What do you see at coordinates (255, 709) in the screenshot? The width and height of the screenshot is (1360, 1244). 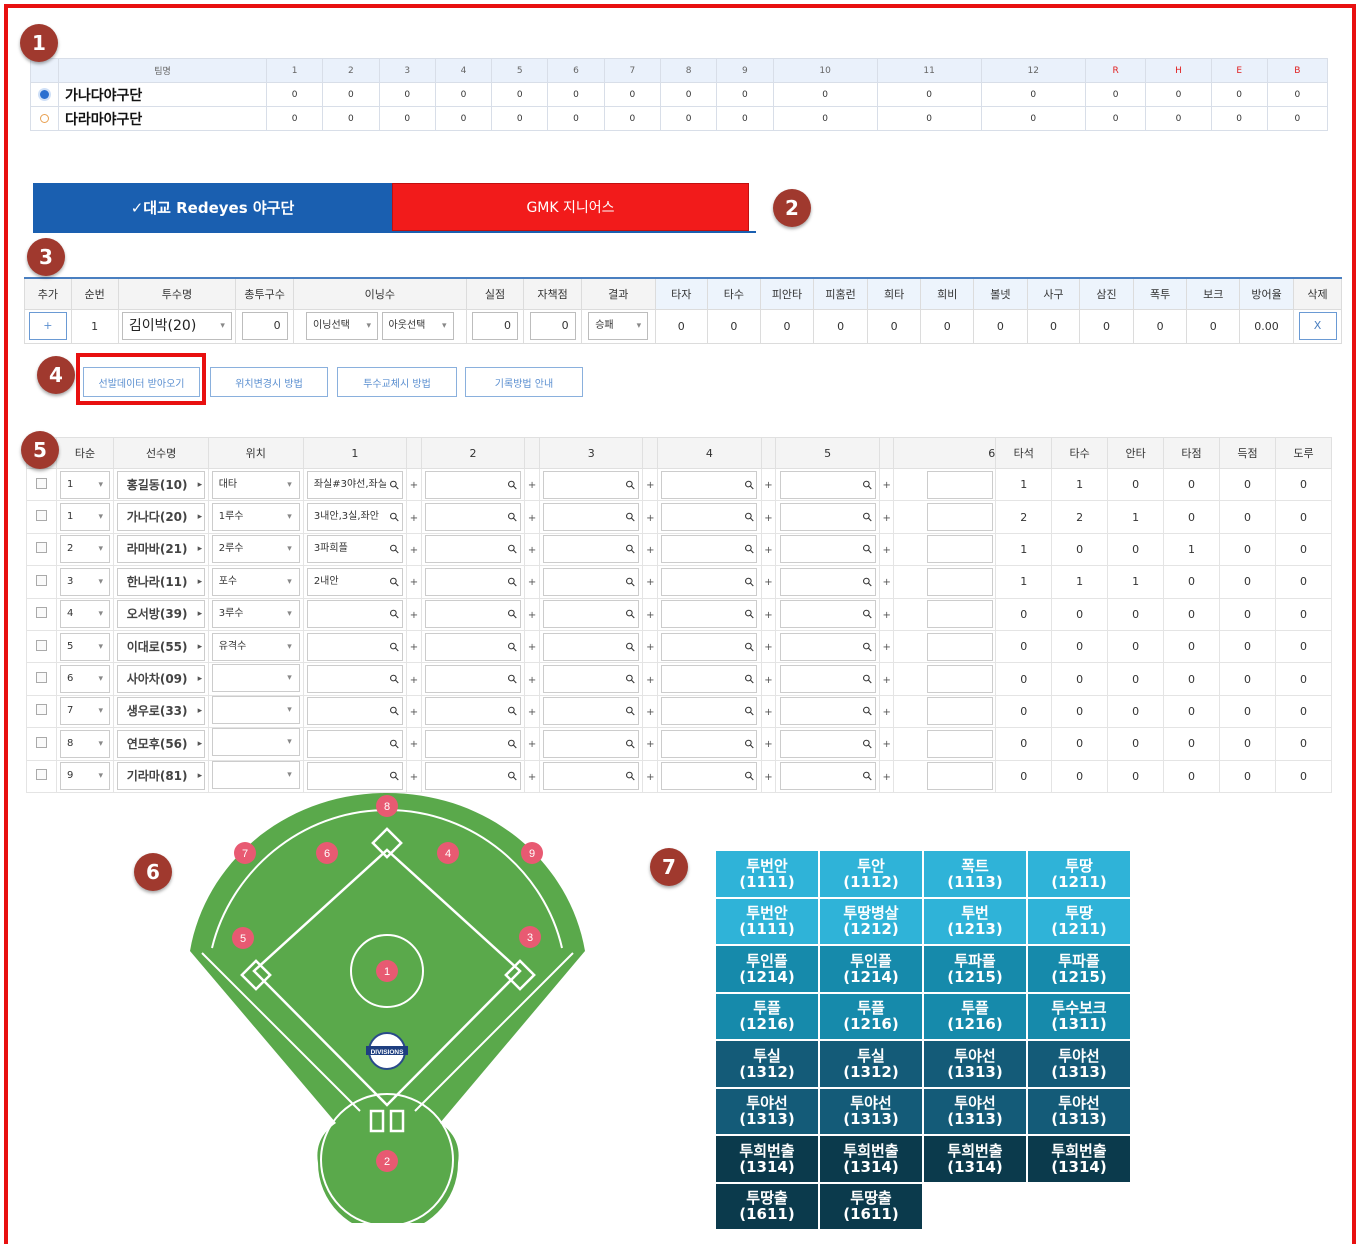 I see `position-select` at bounding box center [255, 709].